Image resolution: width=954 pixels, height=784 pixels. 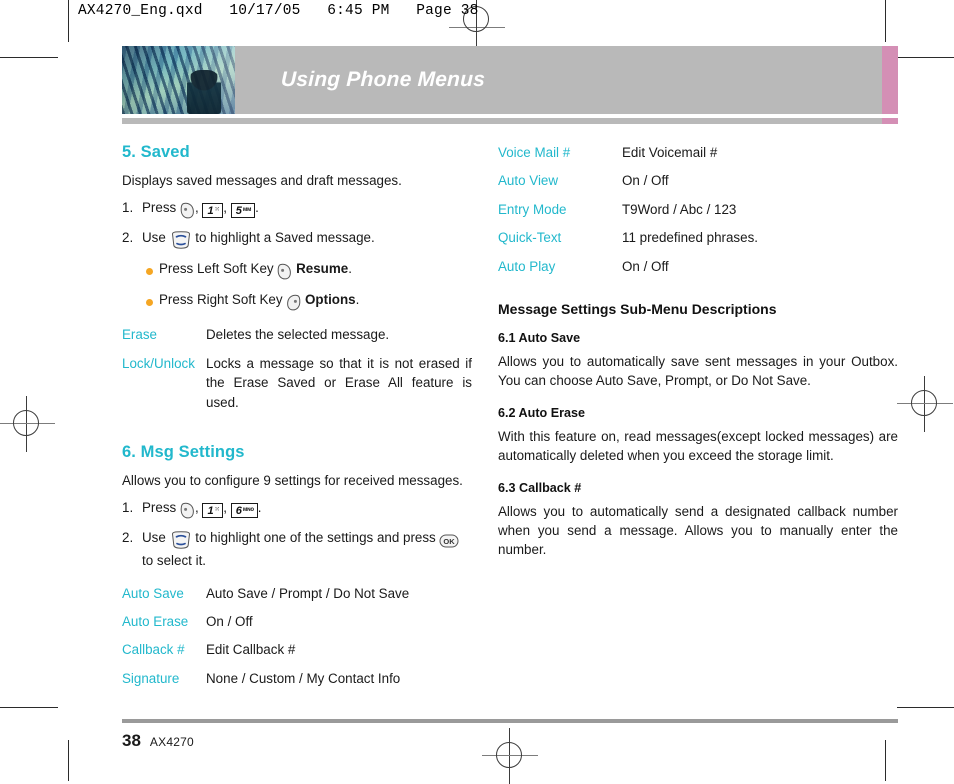 I want to click on chapter-banner: Using Phone Menus, so click(x=510, y=80).